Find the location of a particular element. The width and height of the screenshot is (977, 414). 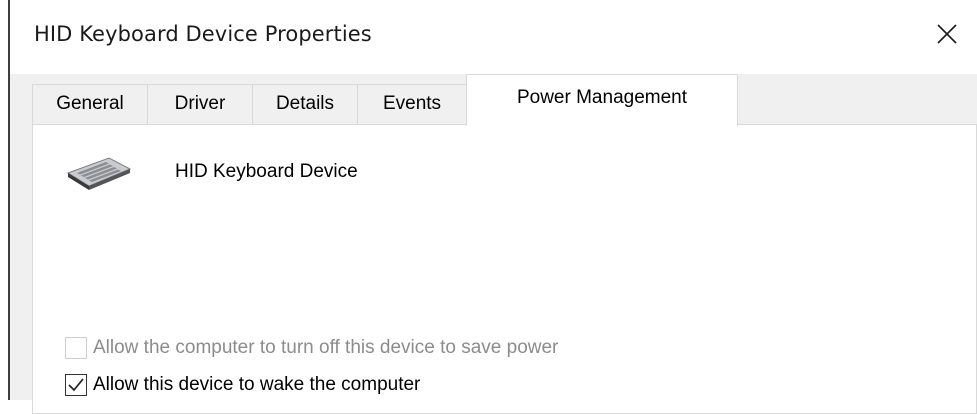

tab-driver-label: Driver is located at coordinates (200, 103).